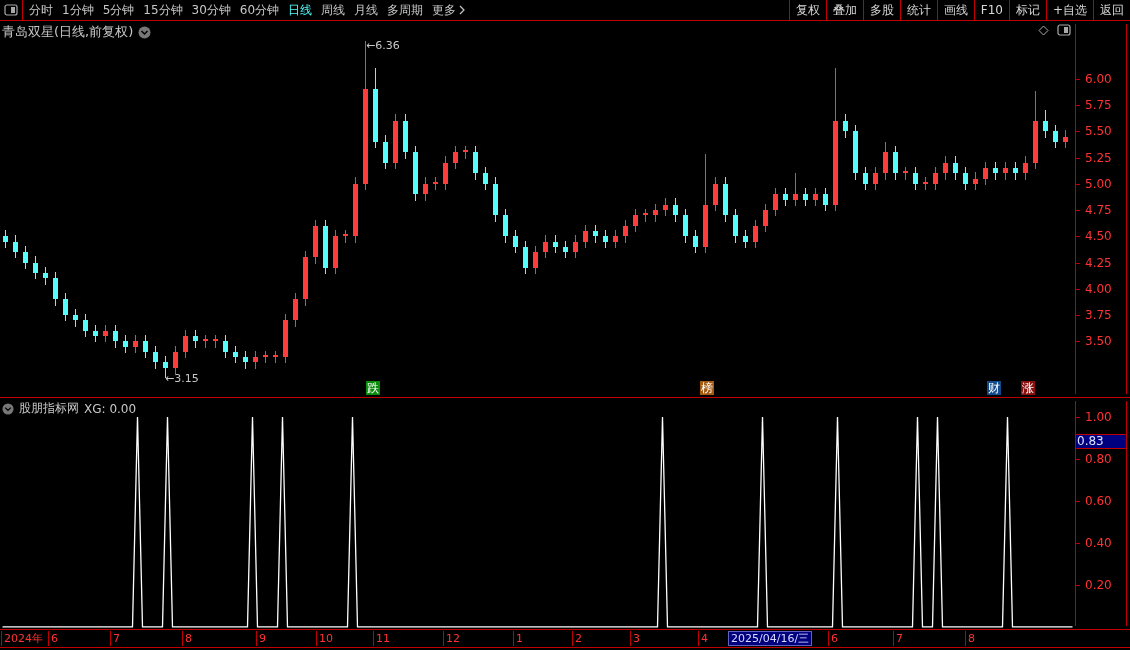  What do you see at coordinates (1028, 388) in the screenshot?
I see `event-tag: 涨` at bounding box center [1028, 388].